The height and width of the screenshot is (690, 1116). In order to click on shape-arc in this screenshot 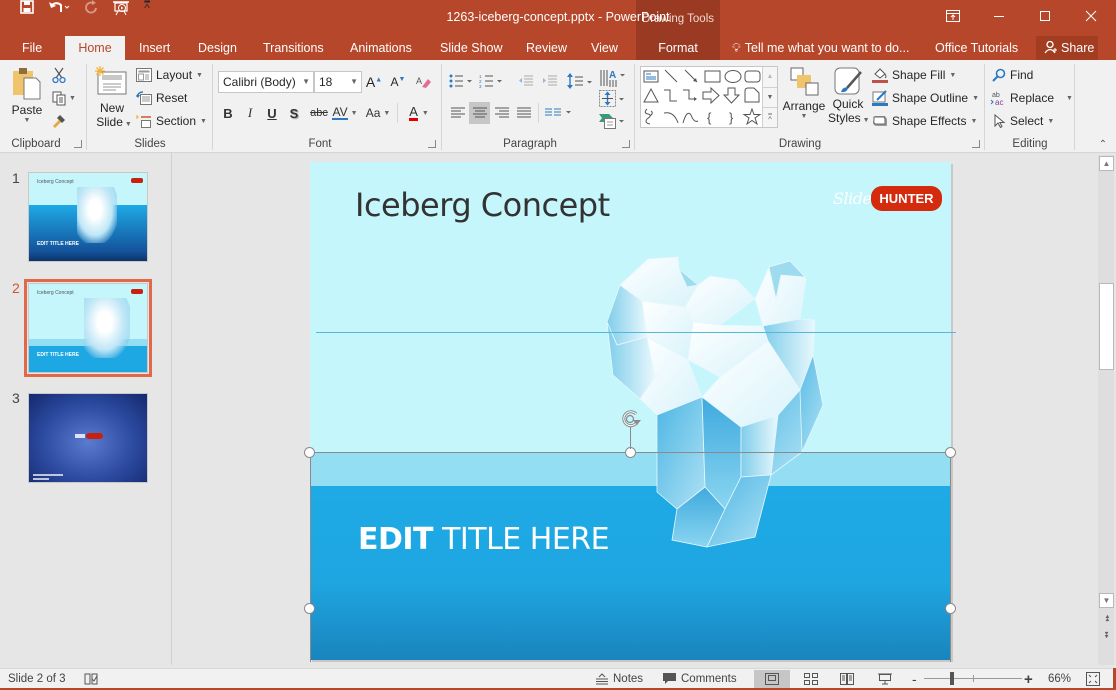, I will do `click(671, 118)`.